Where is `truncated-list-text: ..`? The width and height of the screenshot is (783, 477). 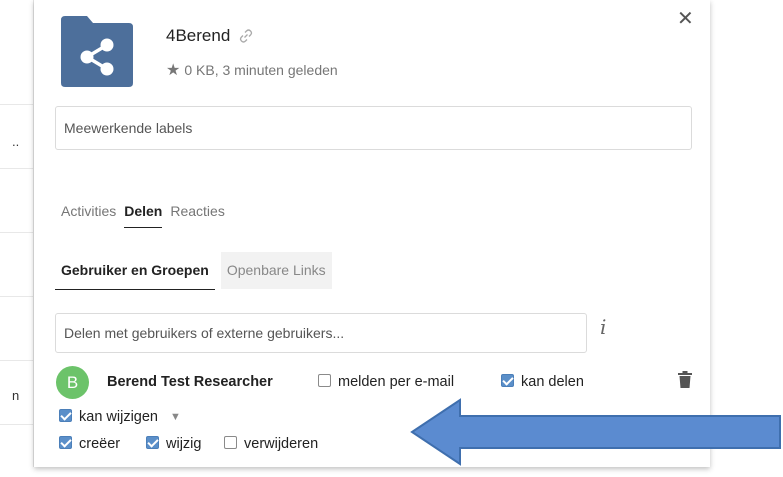
truncated-list-text: .. is located at coordinates (16, 141).